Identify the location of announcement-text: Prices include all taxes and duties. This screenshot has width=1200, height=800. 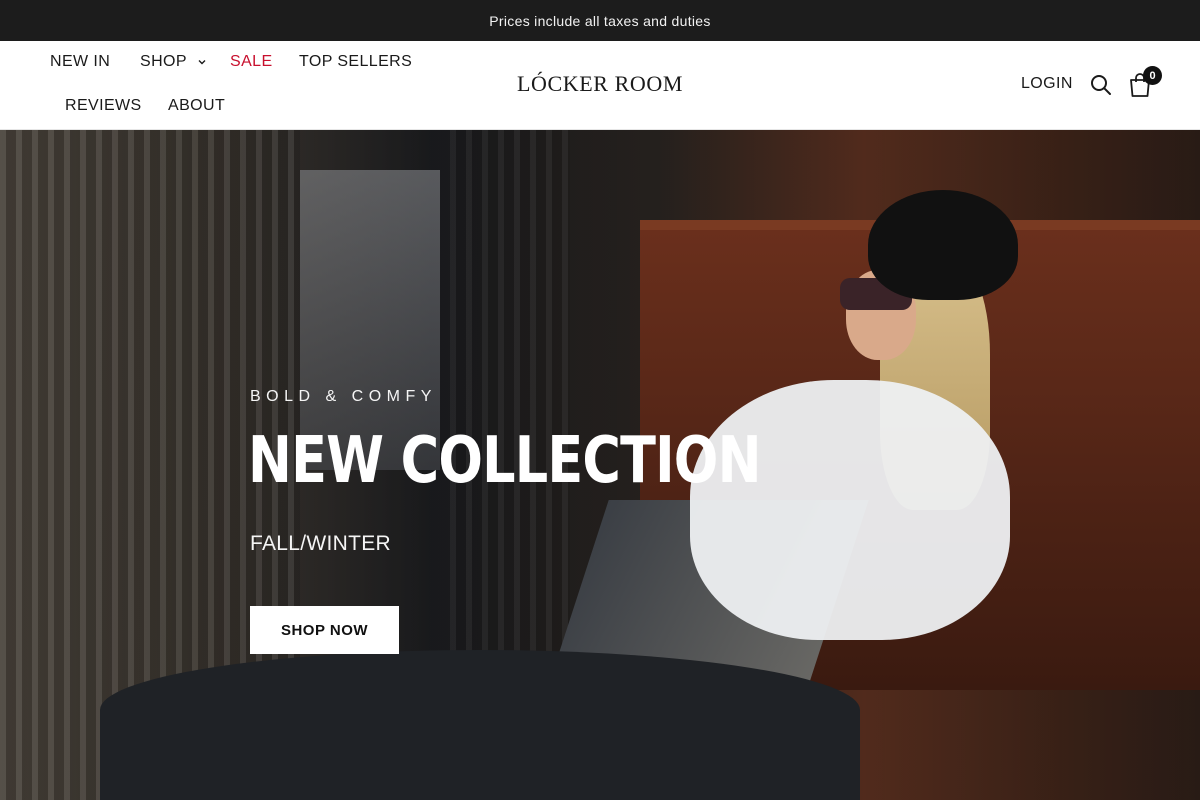
(600, 20).